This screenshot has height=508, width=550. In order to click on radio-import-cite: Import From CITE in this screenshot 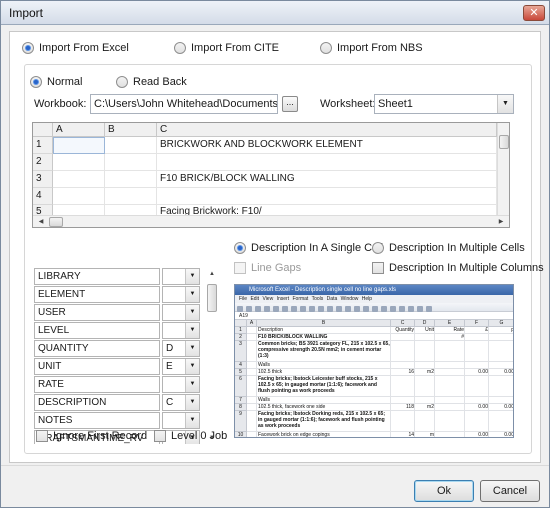, I will do `click(226, 48)`.